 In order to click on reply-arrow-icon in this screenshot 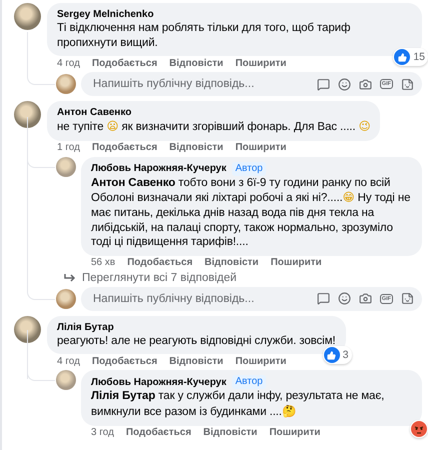, I will do `click(70, 277)`.